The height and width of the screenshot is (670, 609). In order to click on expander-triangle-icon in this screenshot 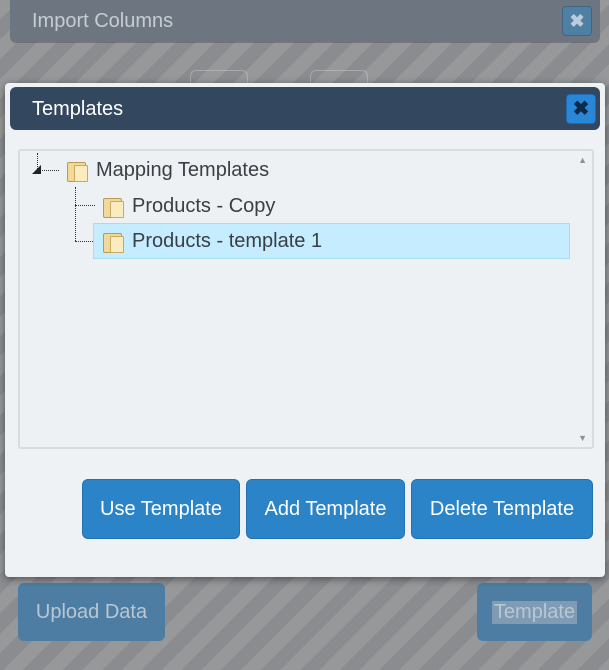, I will do `click(36, 169)`.